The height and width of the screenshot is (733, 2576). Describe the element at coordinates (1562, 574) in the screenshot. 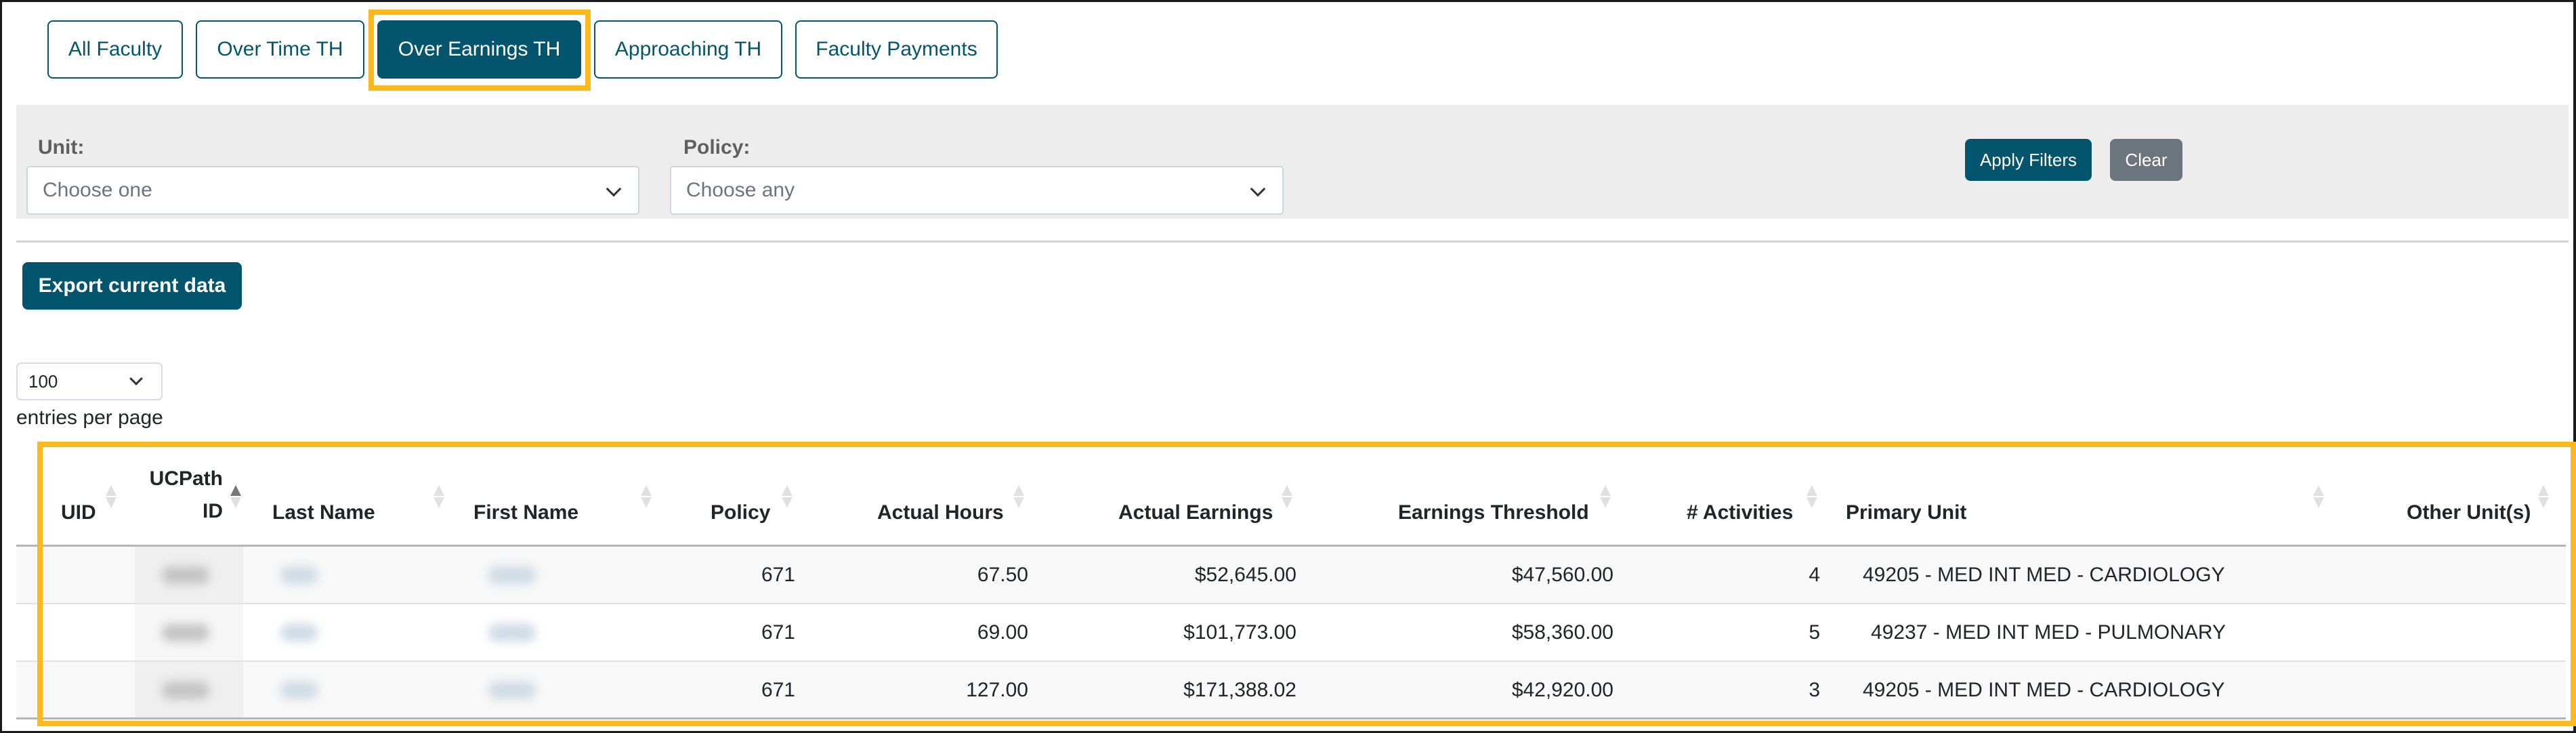

I see `cell-earnings-threshold: $47,560.00` at that location.